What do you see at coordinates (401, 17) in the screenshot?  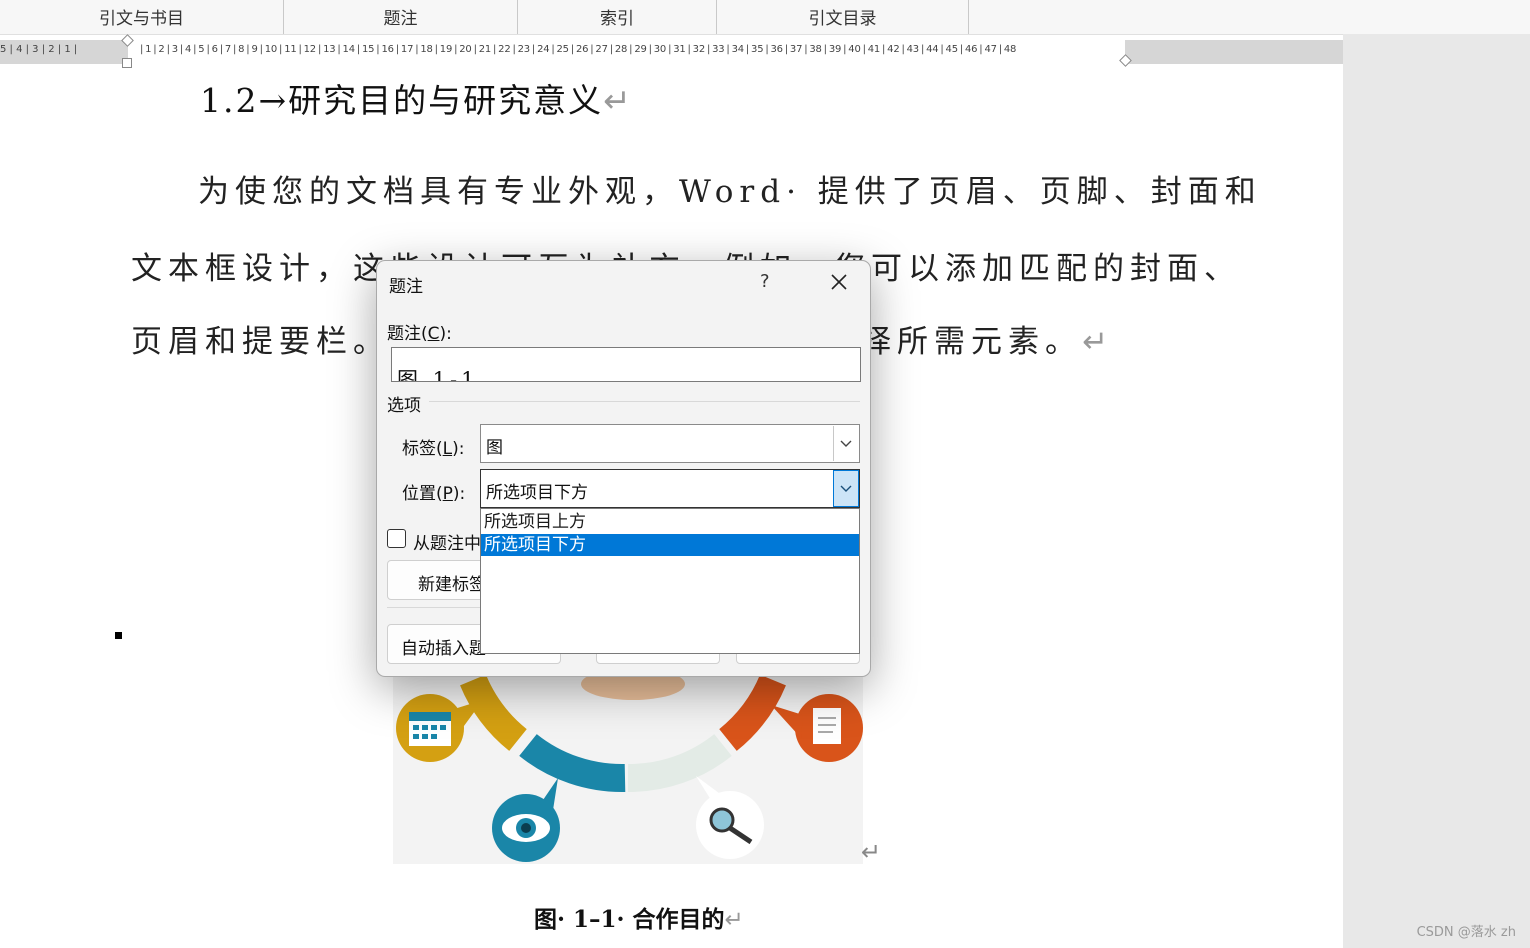 I see `ribbon-group-captions: 题注` at bounding box center [401, 17].